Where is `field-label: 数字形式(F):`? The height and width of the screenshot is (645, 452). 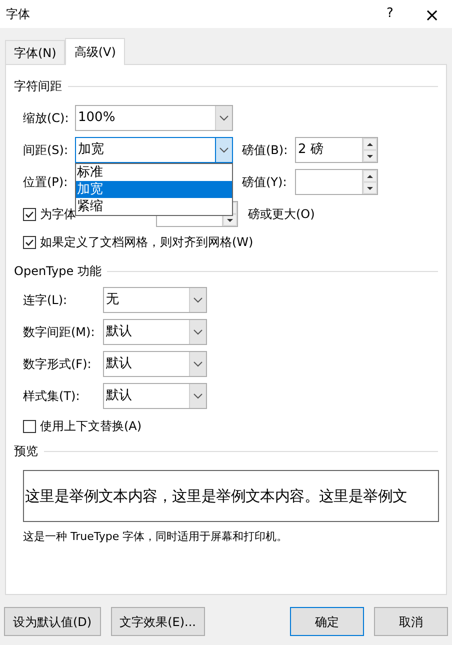 field-label: 数字形式(F): is located at coordinates (57, 364).